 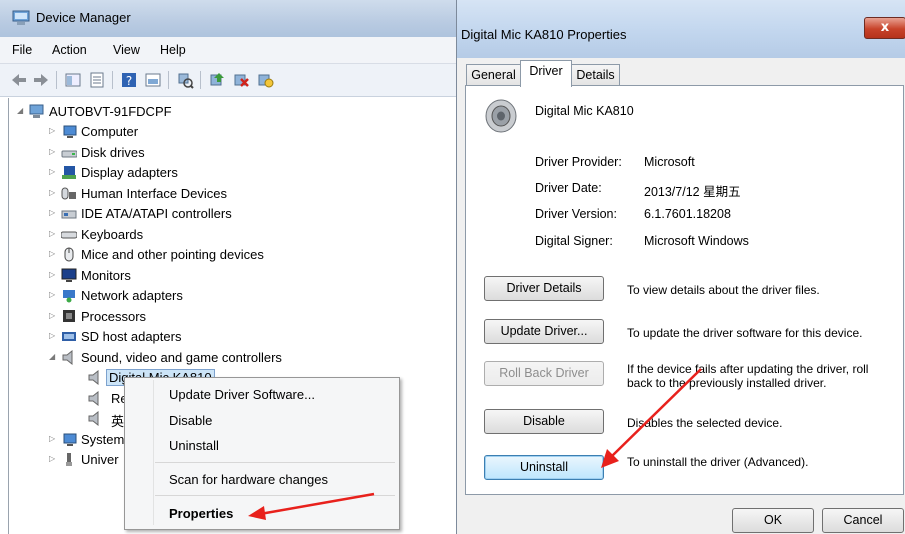 What do you see at coordinates (669, 162) in the screenshot?
I see `driver-provider-value: Microsoft` at bounding box center [669, 162].